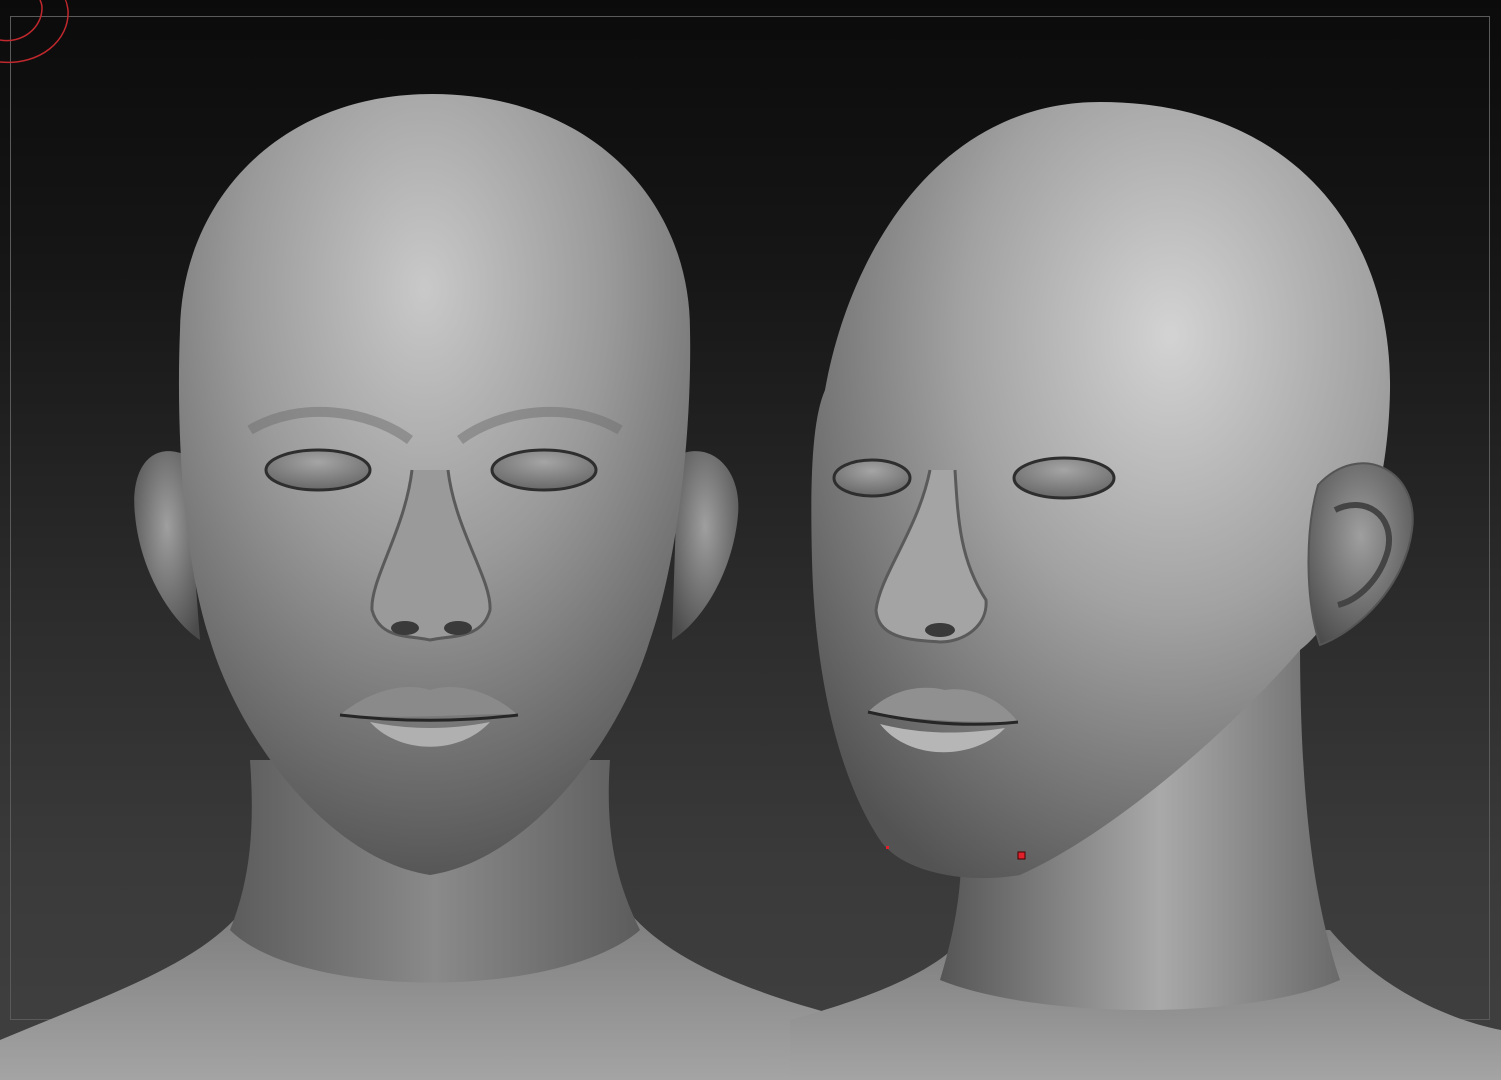 The width and height of the screenshot is (1501, 1080). What do you see at coordinates (458, 628) in the screenshot?
I see `nostril-right-front` at bounding box center [458, 628].